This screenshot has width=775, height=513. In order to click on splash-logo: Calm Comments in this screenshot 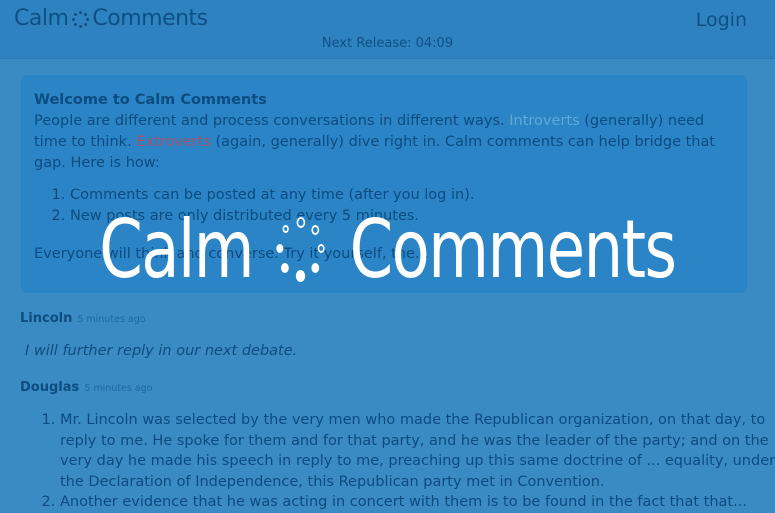, I will do `click(388, 249)`.